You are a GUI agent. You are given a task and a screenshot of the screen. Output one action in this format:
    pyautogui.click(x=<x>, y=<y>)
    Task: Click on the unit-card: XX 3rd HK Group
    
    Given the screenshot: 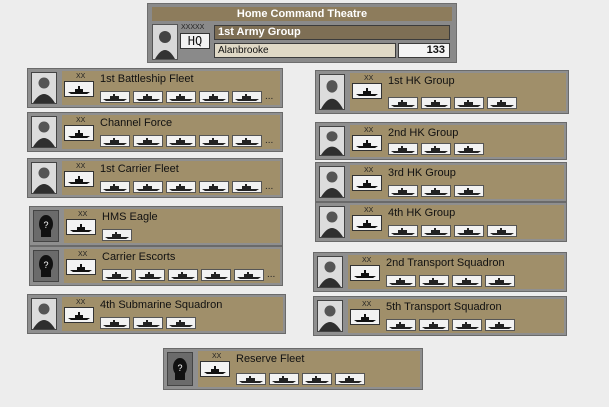 What is the action you would take?
    pyautogui.click(x=441, y=182)
    